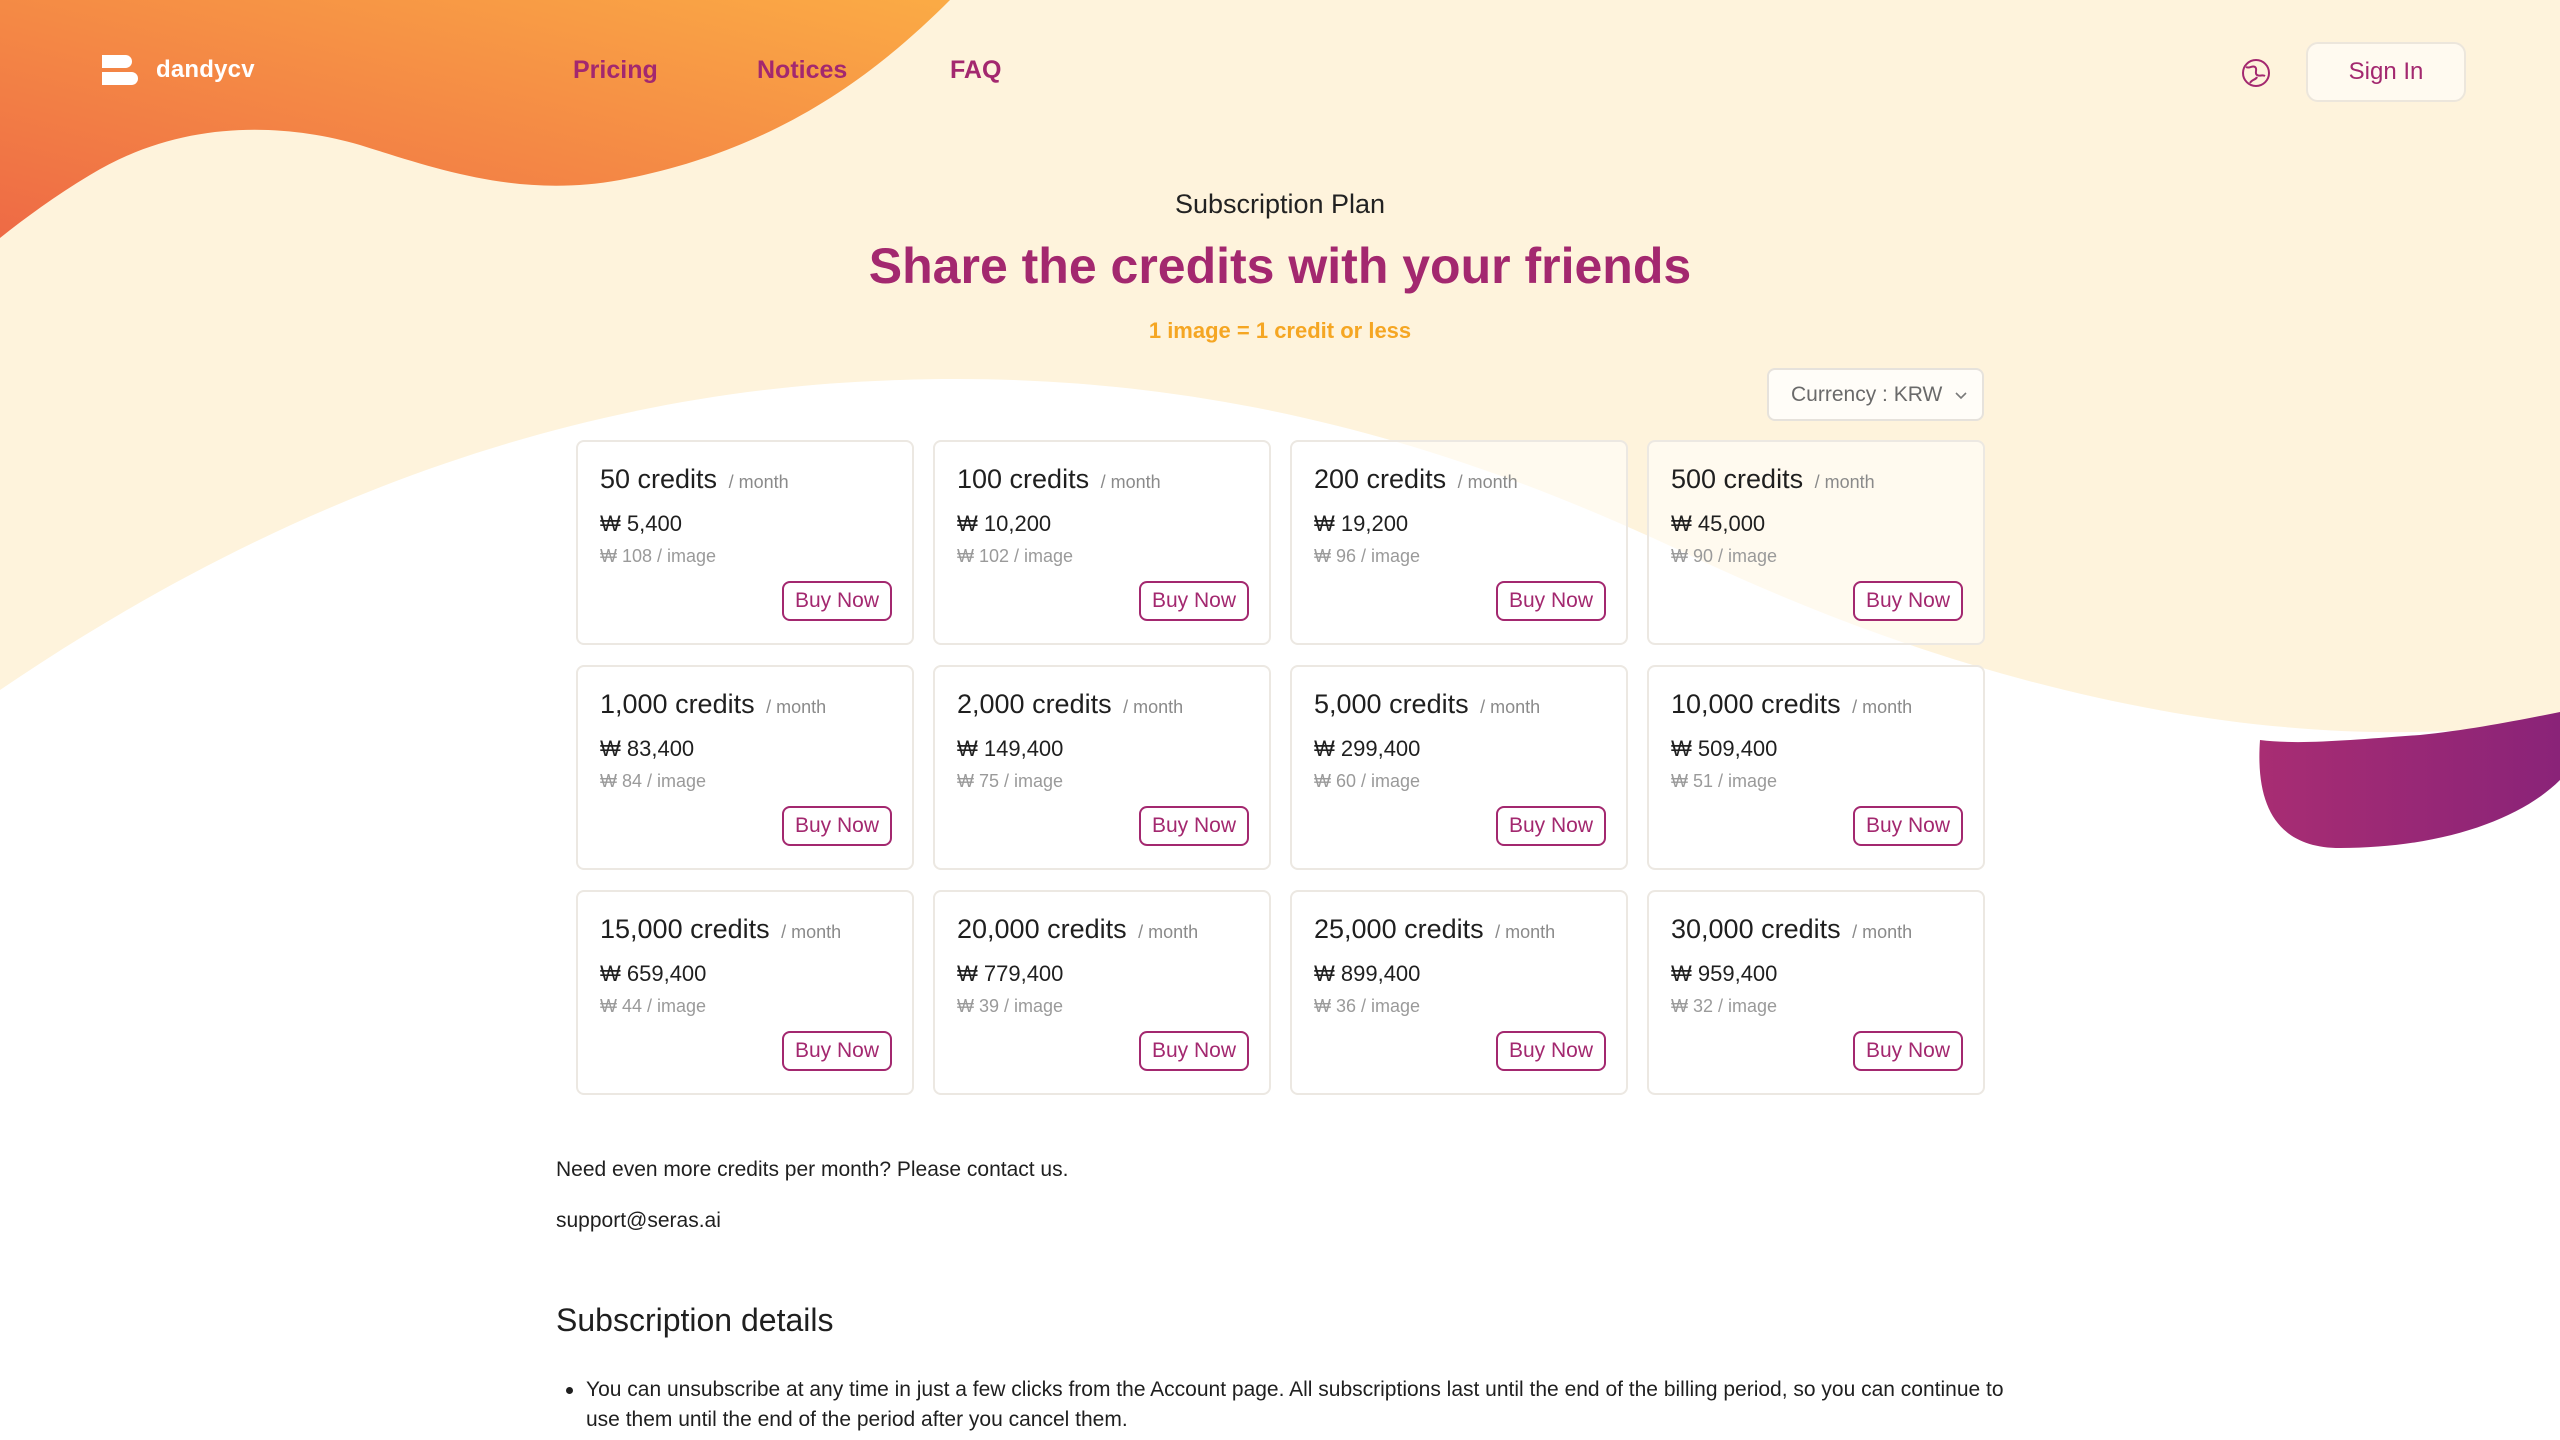  Describe the element at coordinates (205, 69) in the screenshot. I see `brand-name: dandycv` at that location.